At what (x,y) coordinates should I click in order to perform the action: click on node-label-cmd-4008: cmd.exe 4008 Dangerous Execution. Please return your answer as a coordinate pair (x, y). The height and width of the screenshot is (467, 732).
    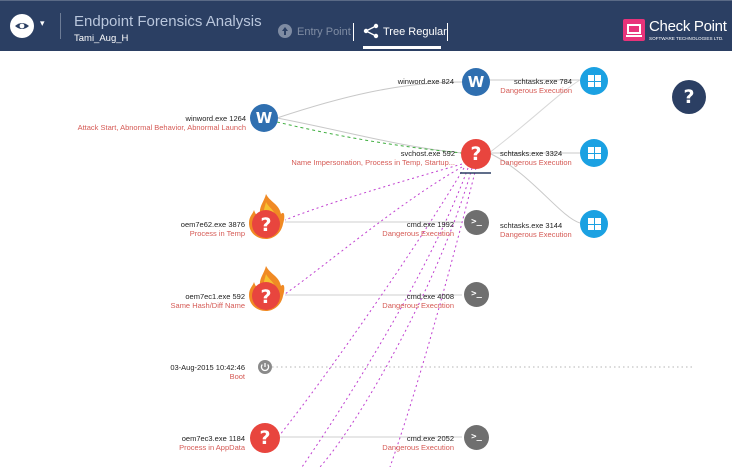
    Looking at the image, I should click on (418, 301).